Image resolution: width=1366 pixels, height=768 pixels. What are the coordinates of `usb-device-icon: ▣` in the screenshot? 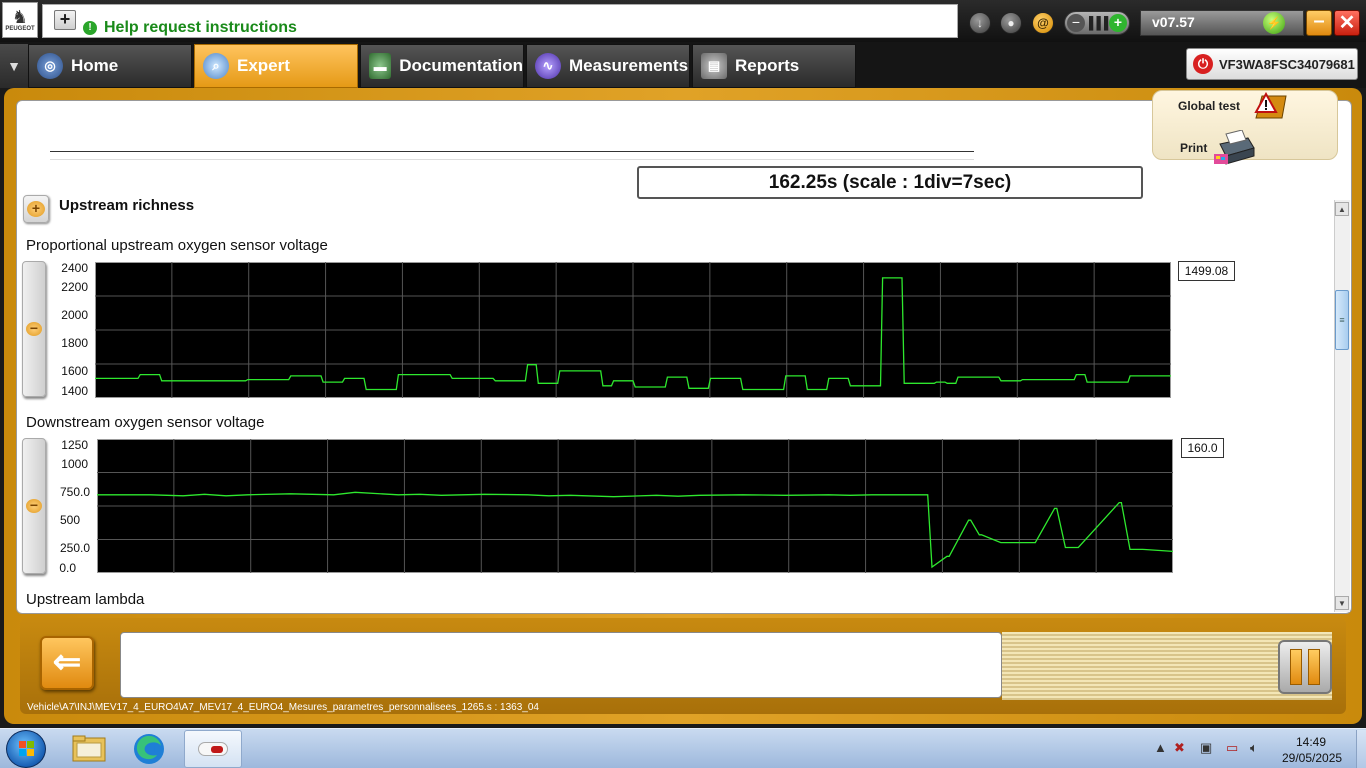 It's located at (1206, 748).